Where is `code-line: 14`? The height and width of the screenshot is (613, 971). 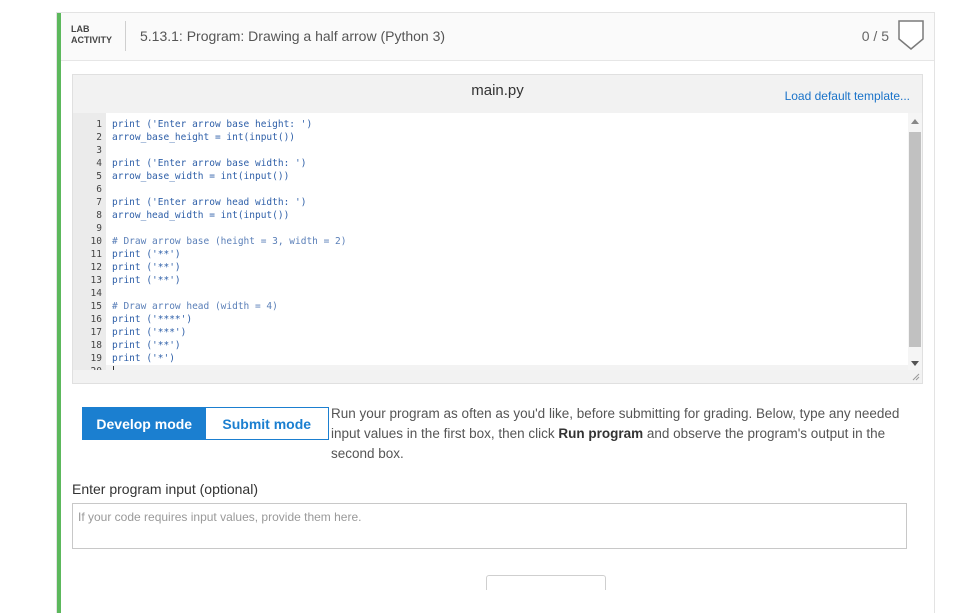 code-line: 14 is located at coordinates (490, 293).